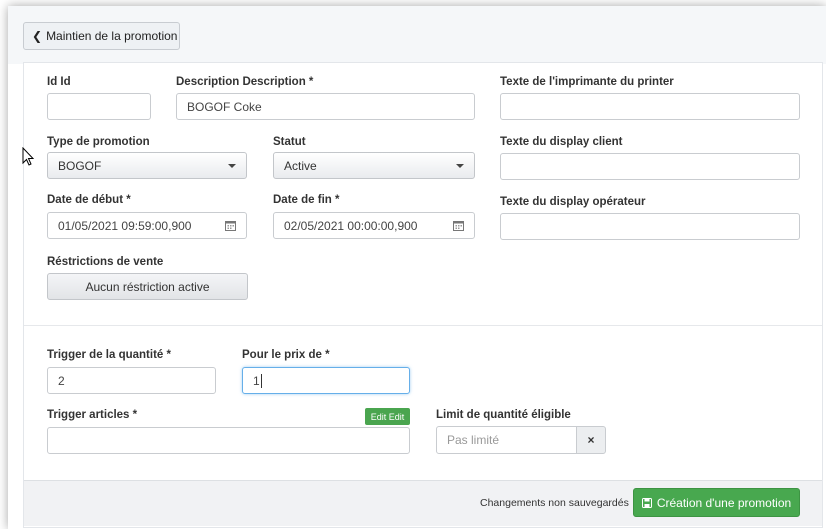  What do you see at coordinates (650, 106) in the screenshot?
I see `printer-text-input` at bounding box center [650, 106].